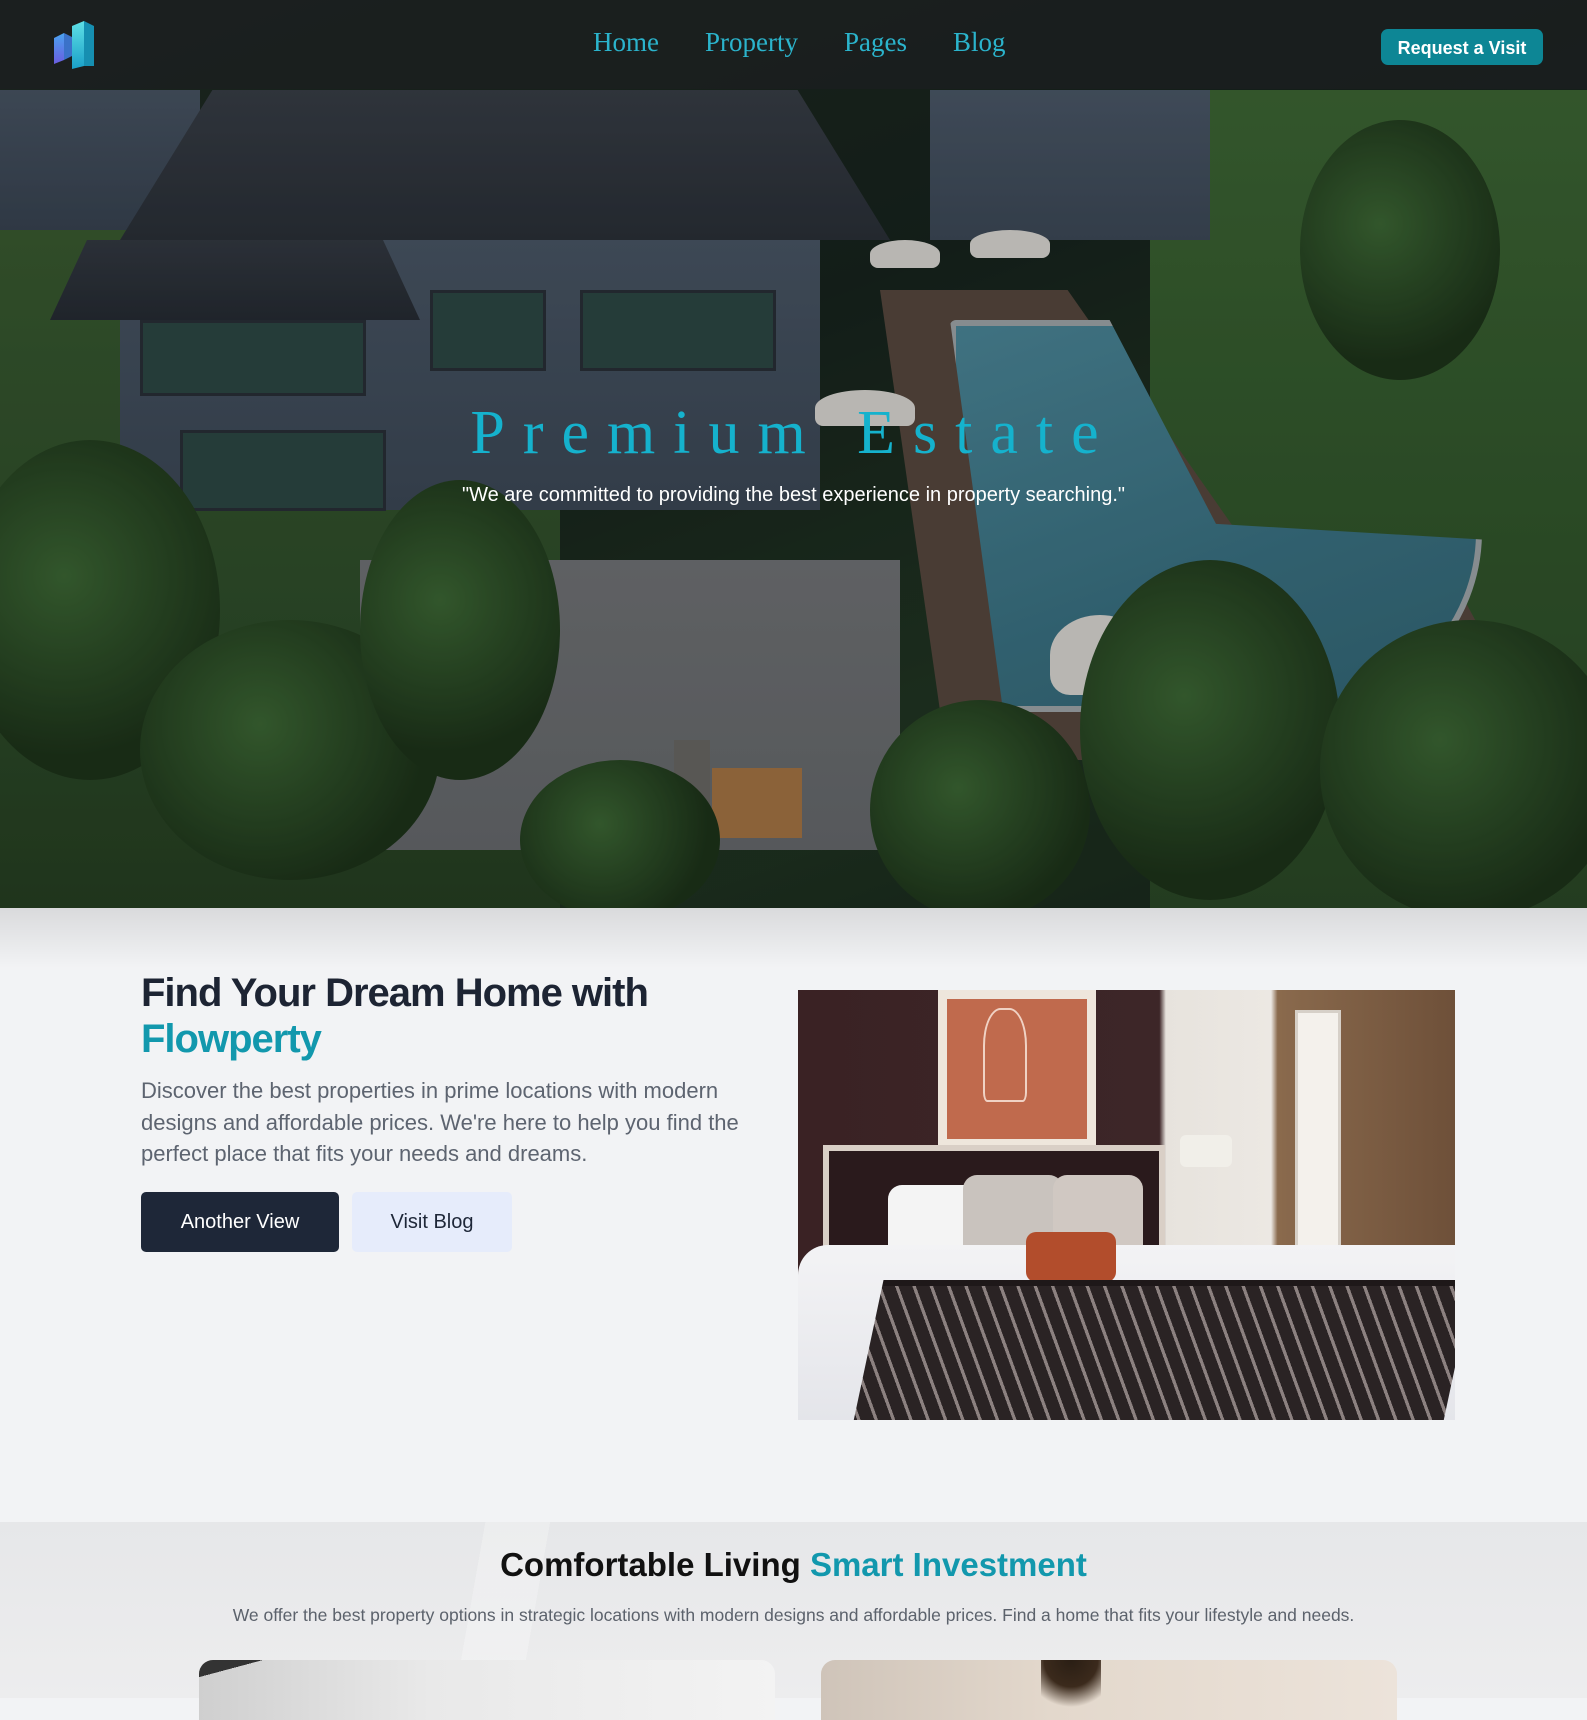  Describe the element at coordinates (1126, 1205) in the screenshot. I see `bedroom-image` at that location.